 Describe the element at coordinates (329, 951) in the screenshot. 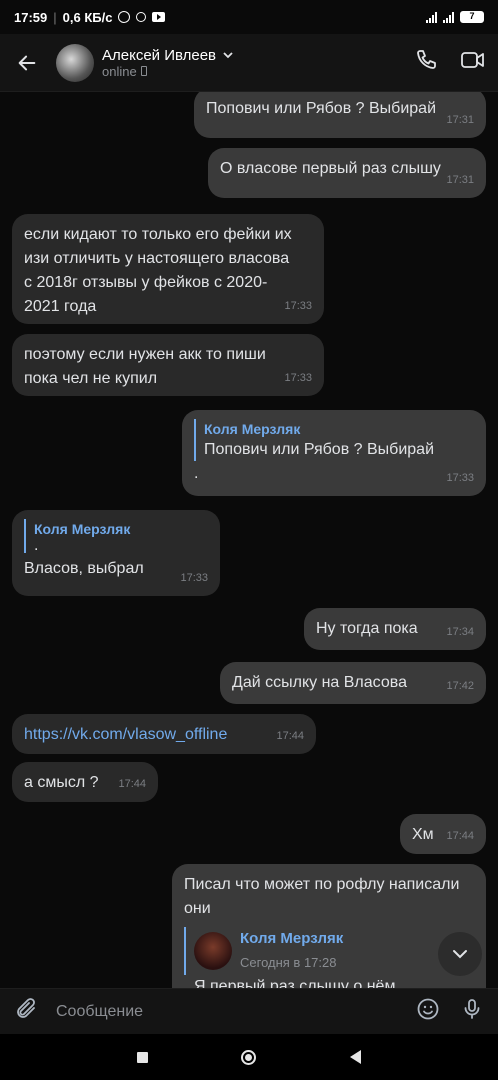

I see `forwarded-message: Коля Мерзляк Сегодня в 17:28` at that location.